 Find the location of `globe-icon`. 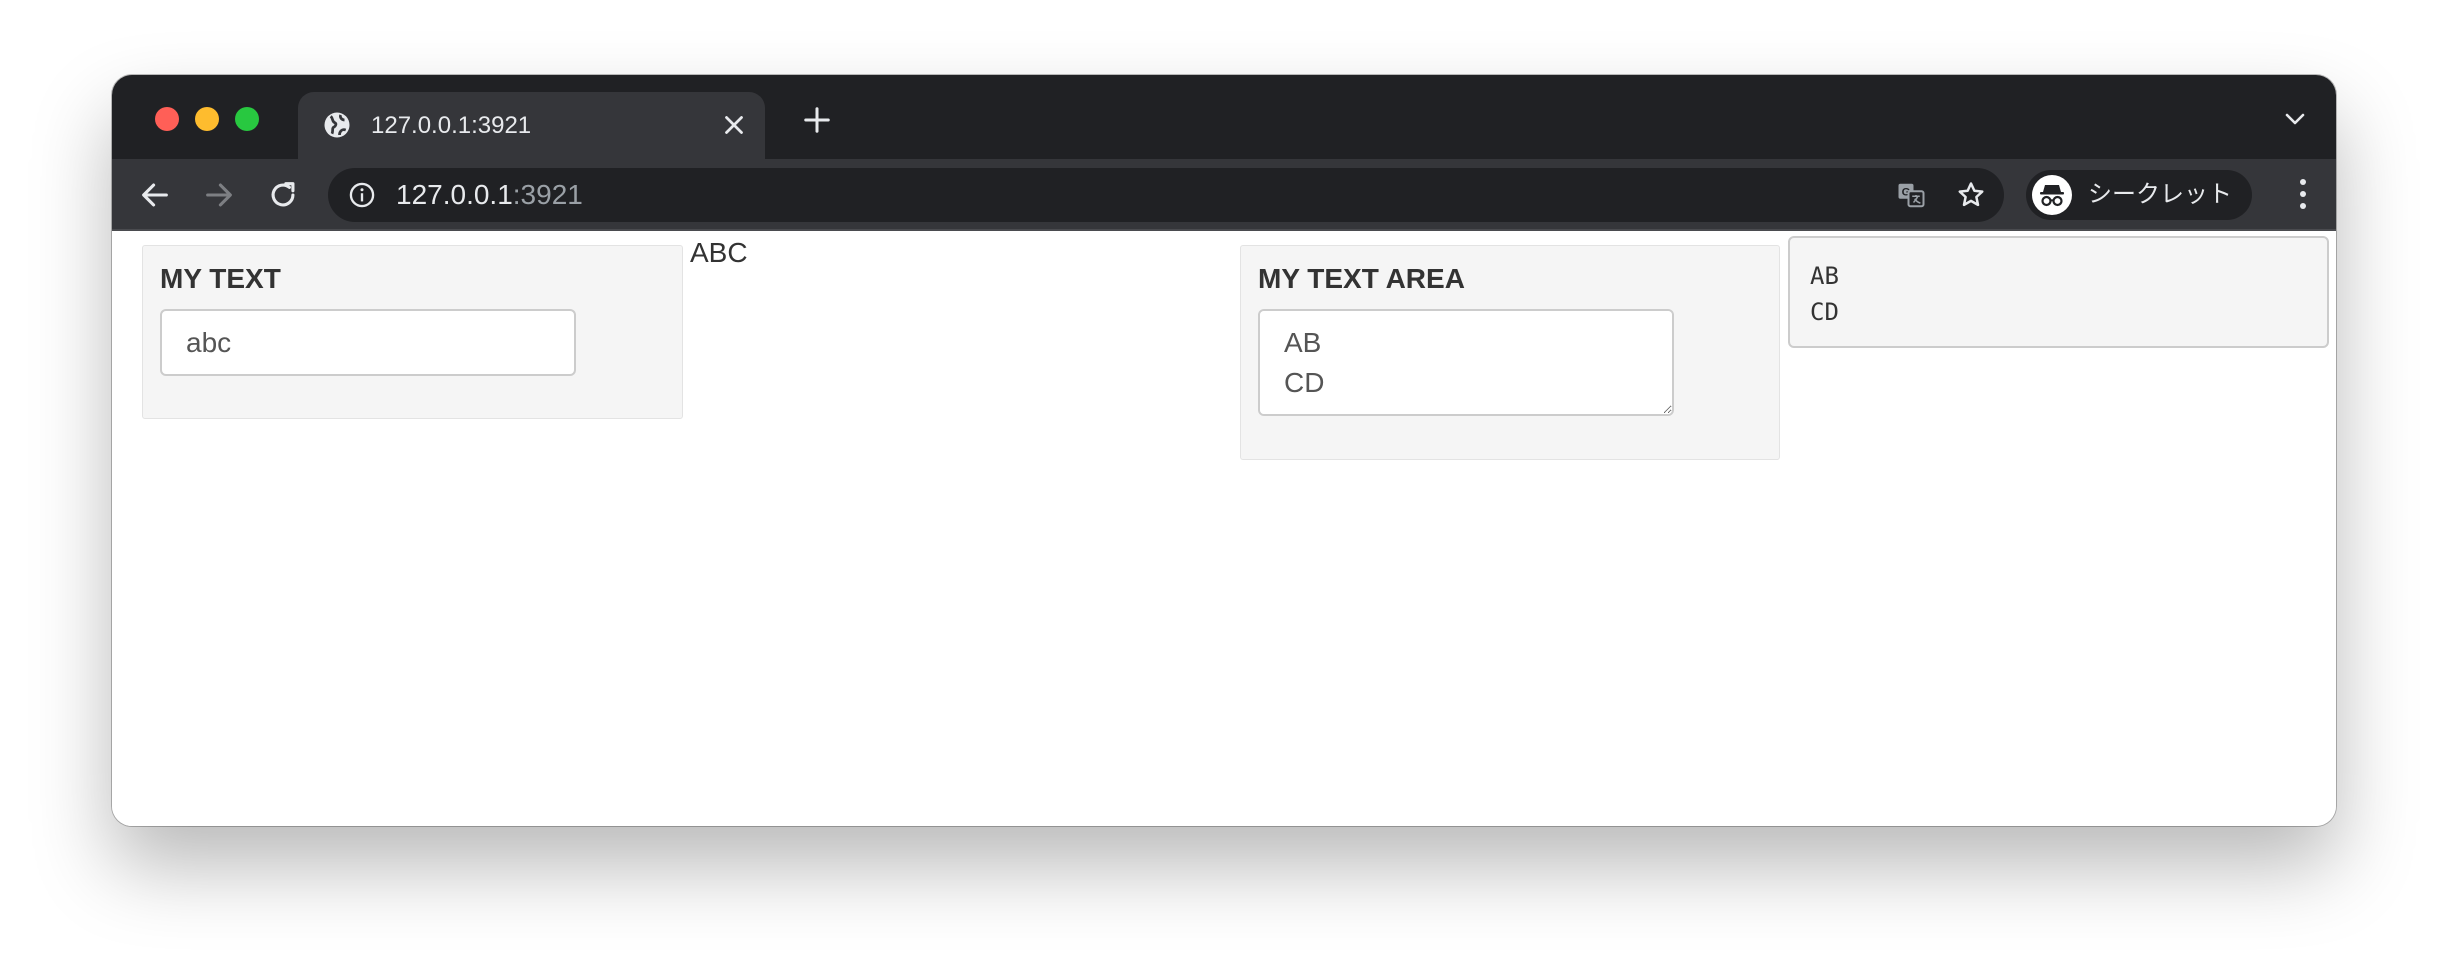

globe-icon is located at coordinates (337, 125).